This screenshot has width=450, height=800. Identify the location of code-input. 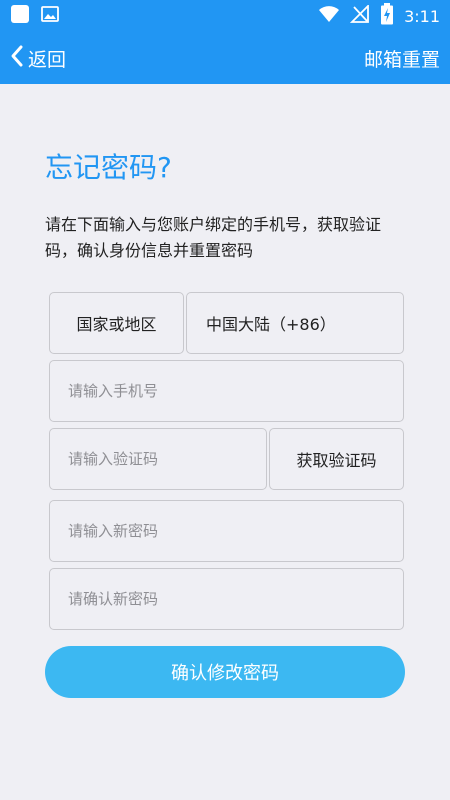
(158, 459).